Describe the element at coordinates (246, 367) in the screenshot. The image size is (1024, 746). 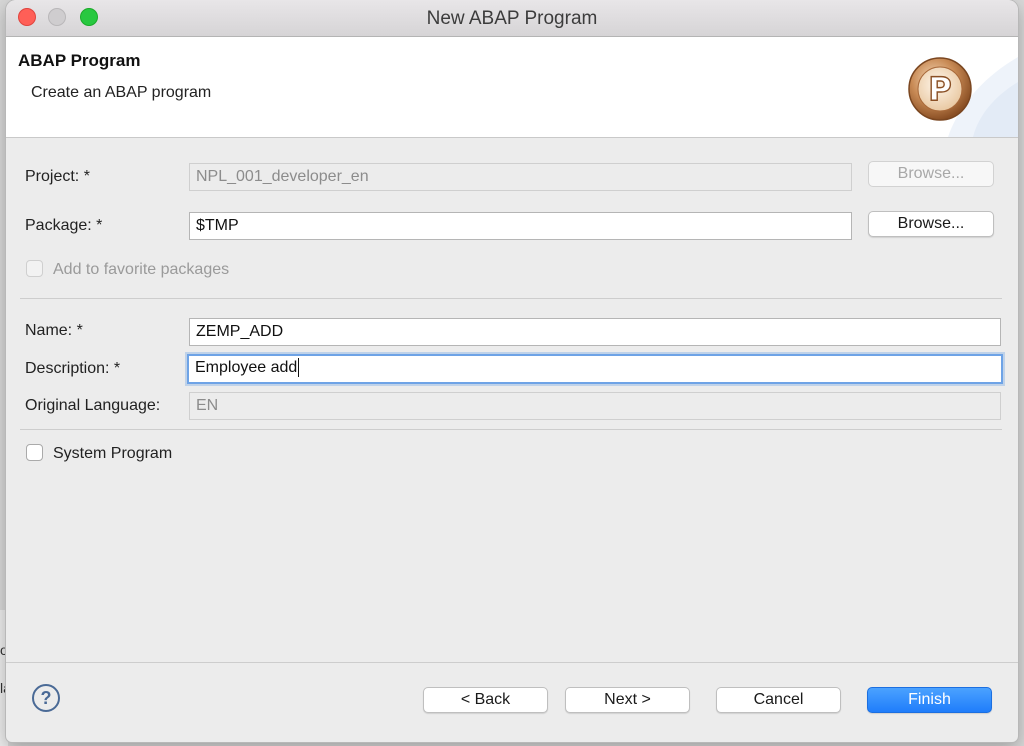
I see `description-input-value: Employee add` at that location.